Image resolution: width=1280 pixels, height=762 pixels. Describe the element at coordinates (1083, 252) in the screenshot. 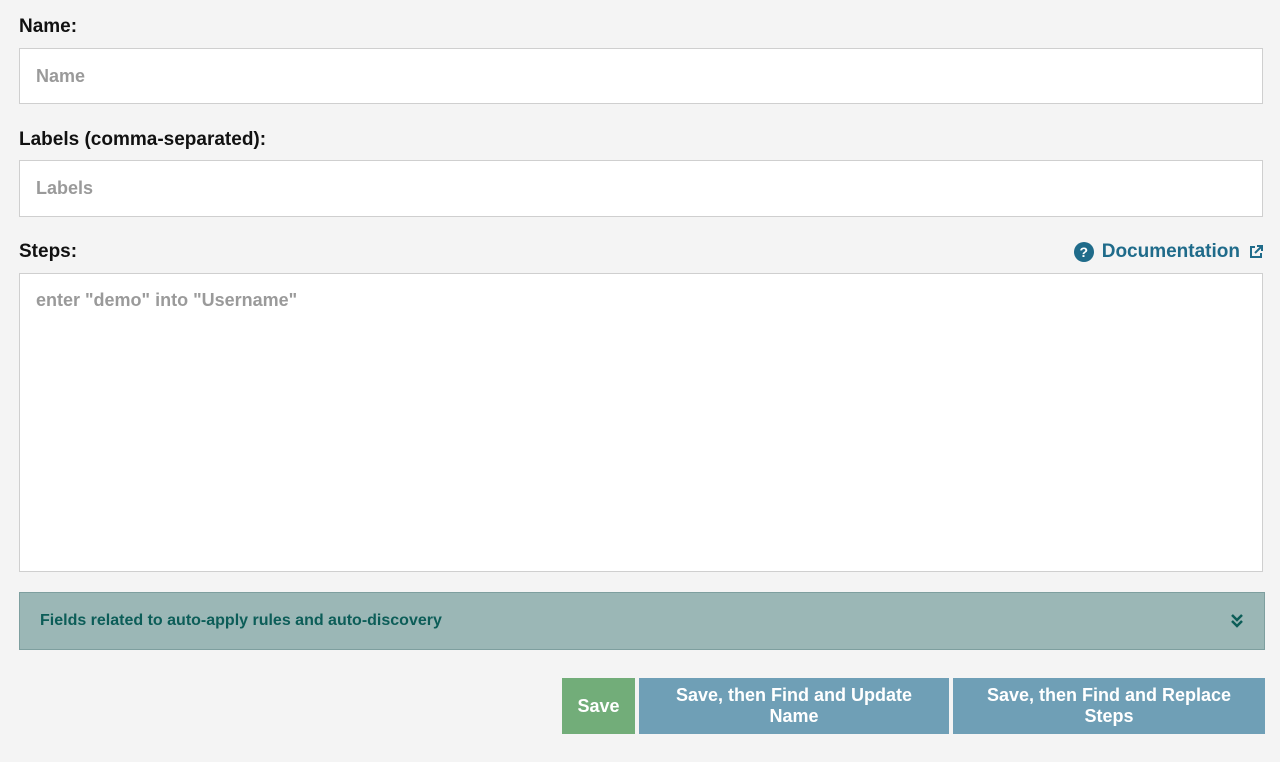

I see `question-circle-icon: ?` at that location.